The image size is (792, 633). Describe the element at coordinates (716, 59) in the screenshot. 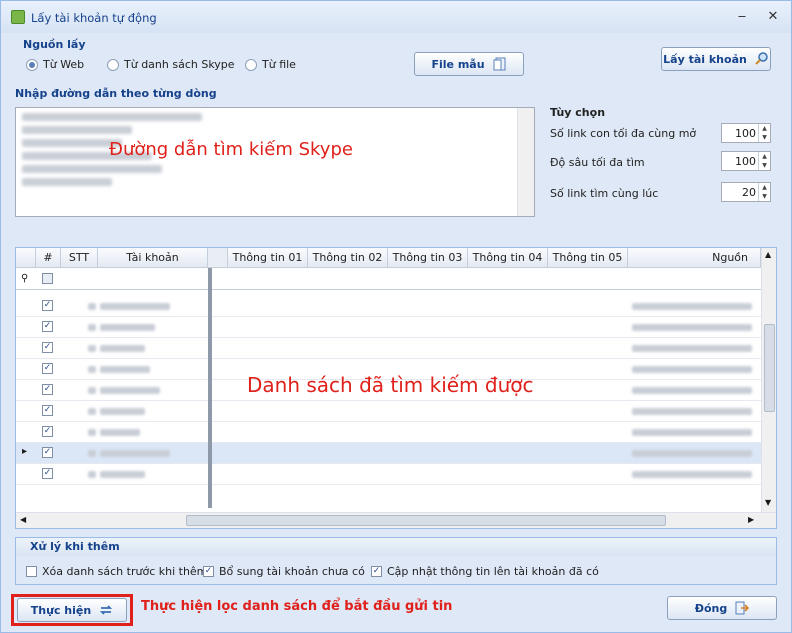

I see `get-accounts-button: Lấy tài khoản` at that location.